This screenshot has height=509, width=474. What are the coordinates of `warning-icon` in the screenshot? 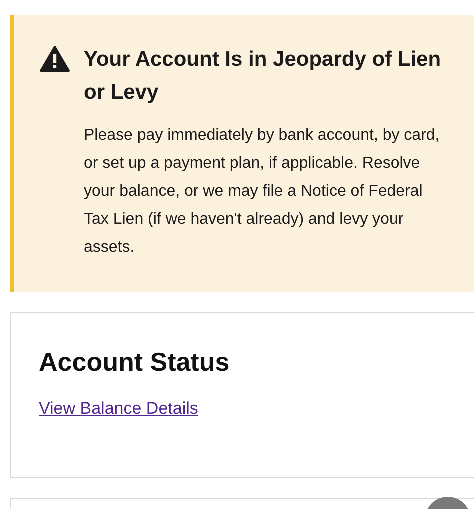 It's located at (55, 59).